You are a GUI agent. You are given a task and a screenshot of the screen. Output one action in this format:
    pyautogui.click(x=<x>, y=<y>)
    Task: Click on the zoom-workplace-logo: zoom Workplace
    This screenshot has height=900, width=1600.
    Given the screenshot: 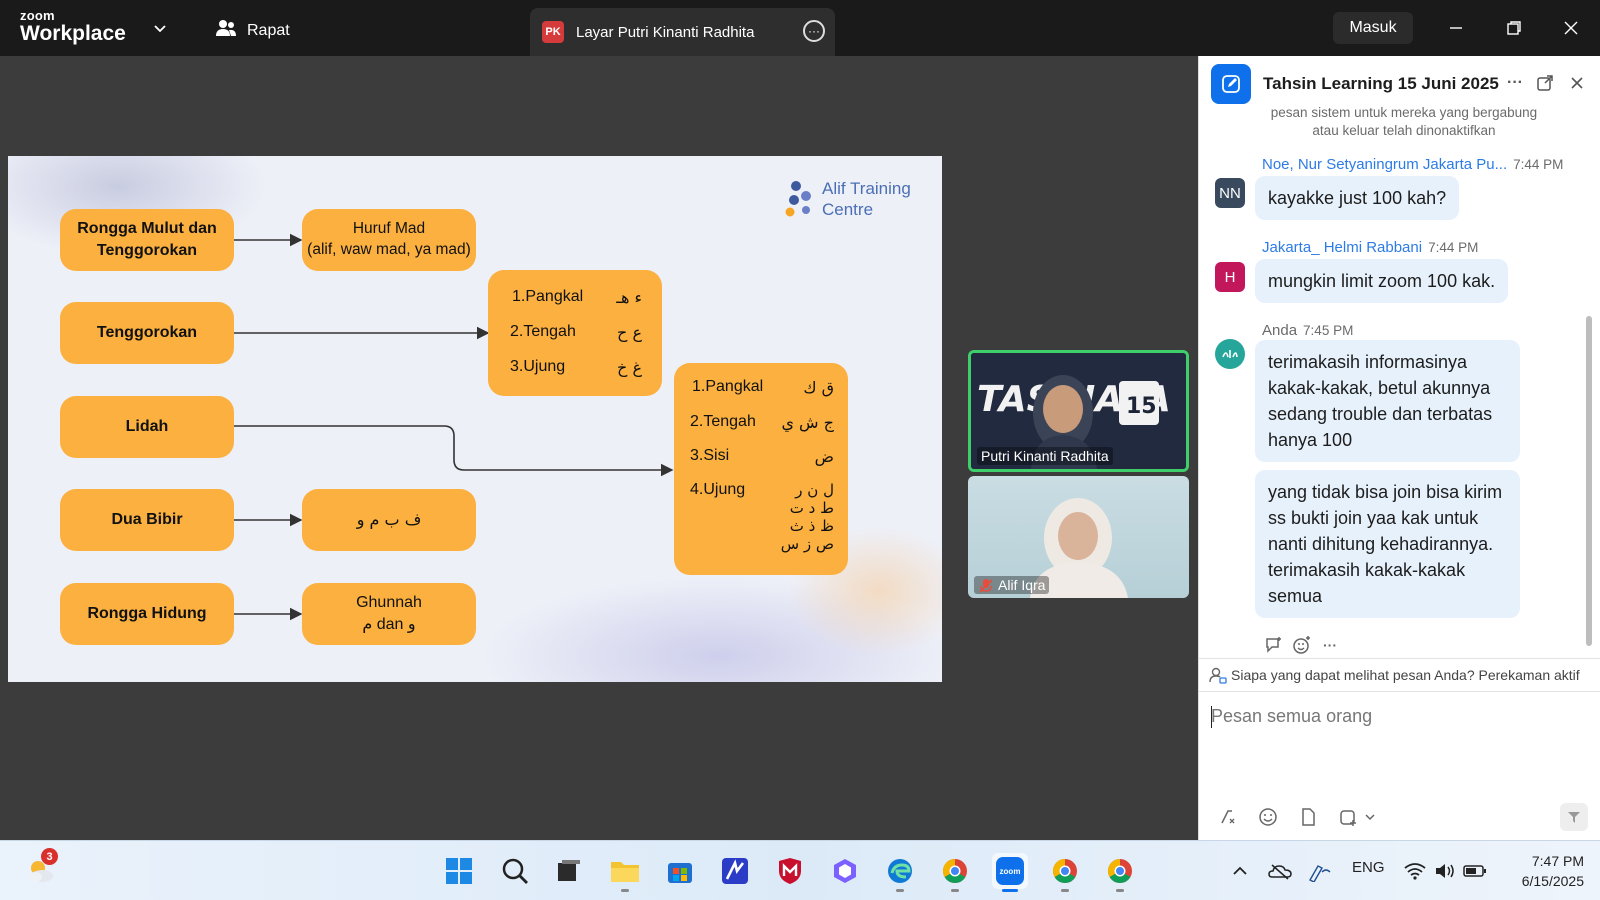 What is the action you would take?
    pyautogui.click(x=73, y=26)
    